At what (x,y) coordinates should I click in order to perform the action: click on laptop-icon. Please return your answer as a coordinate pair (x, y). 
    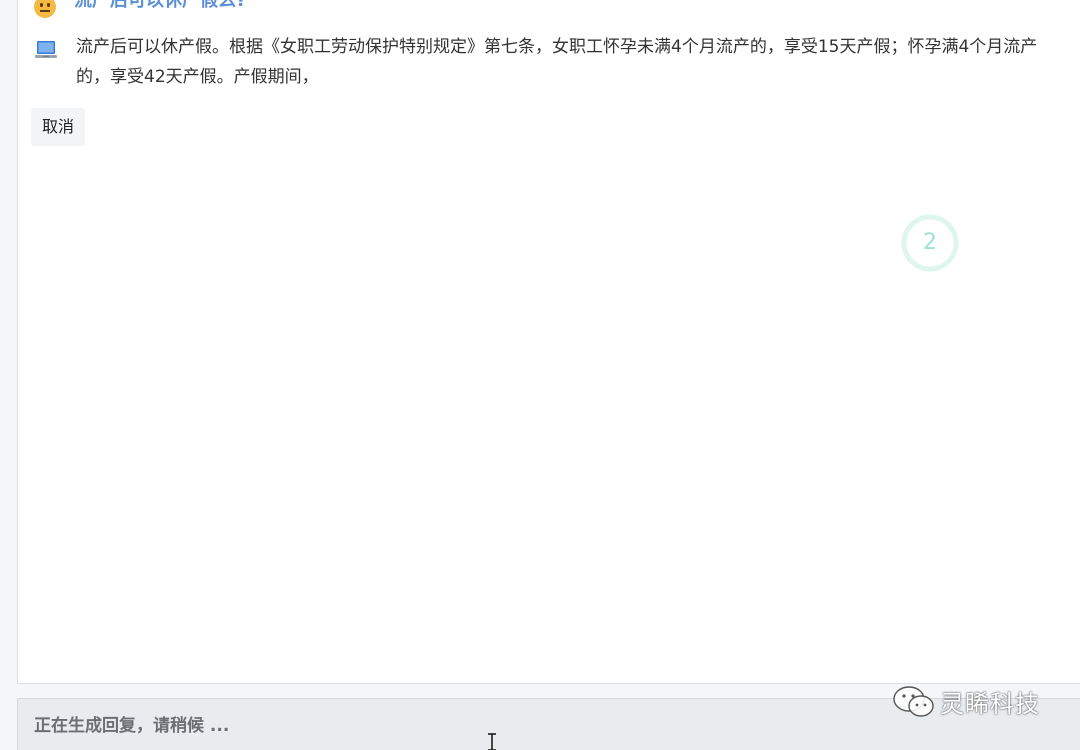
    Looking at the image, I should click on (46, 49).